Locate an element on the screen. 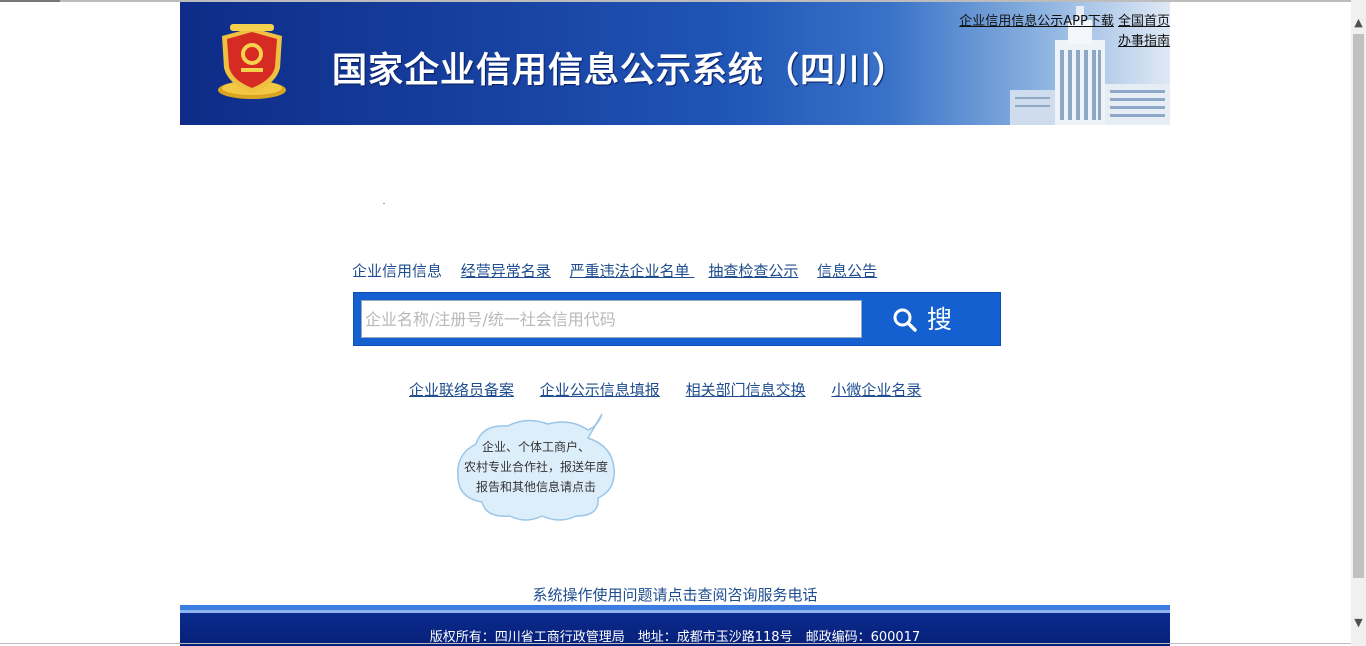  tab-inspection: 抽查检查公示 is located at coordinates (753, 271).